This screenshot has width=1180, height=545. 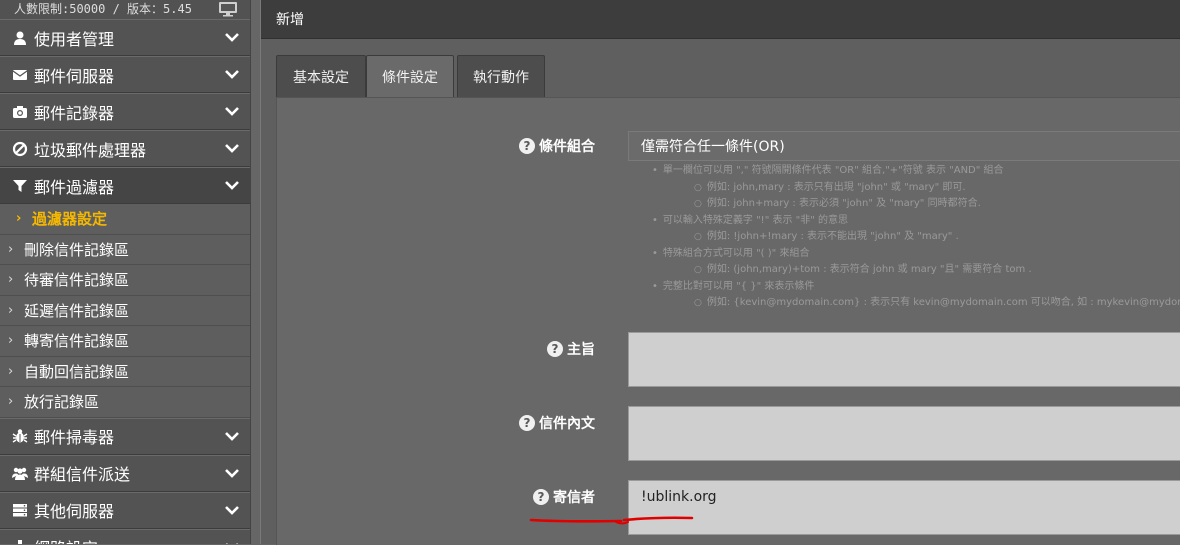 What do you see at coordinates (125, 219) in the screenshot?
I see `sidebar-subitem-filter-settings: › 過濾器設定` at bounding box center [125, 219].